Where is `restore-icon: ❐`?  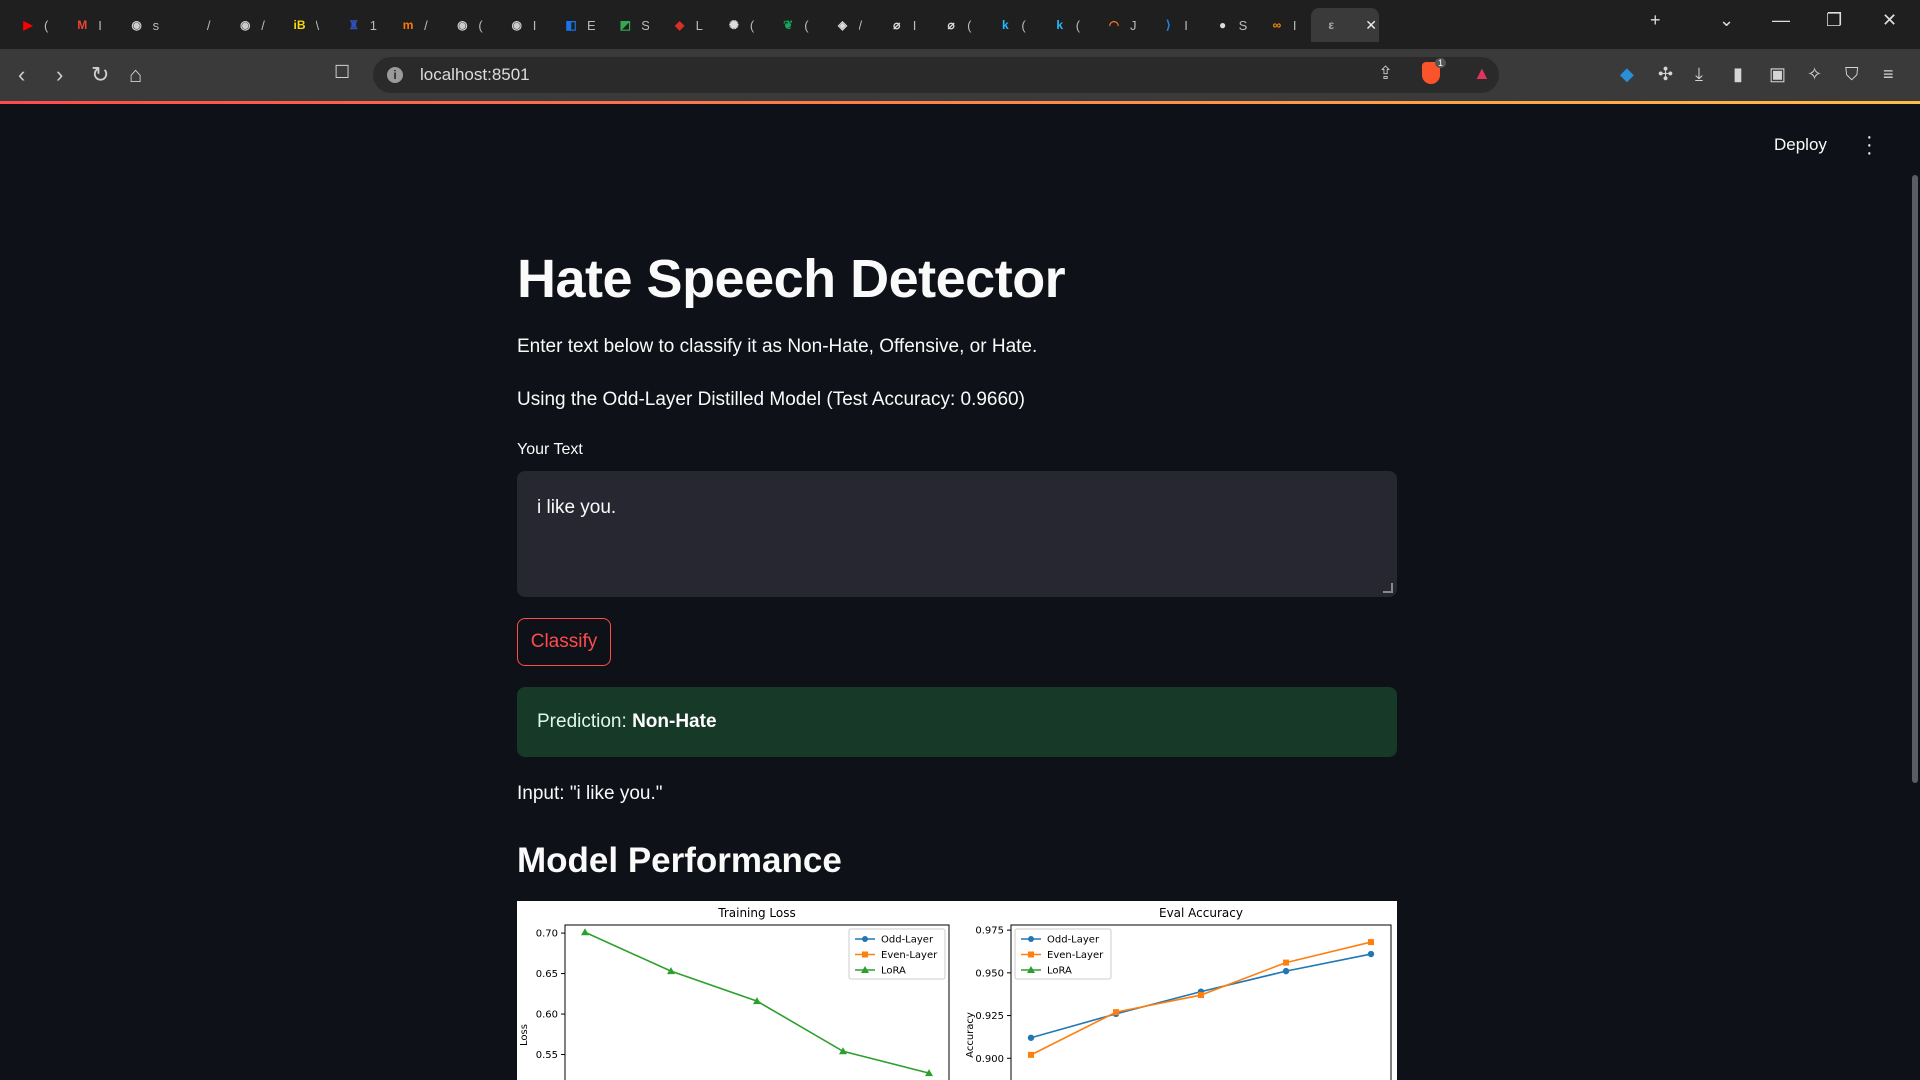
restore-icon: ❐ is located at coordinates (1834, 20).